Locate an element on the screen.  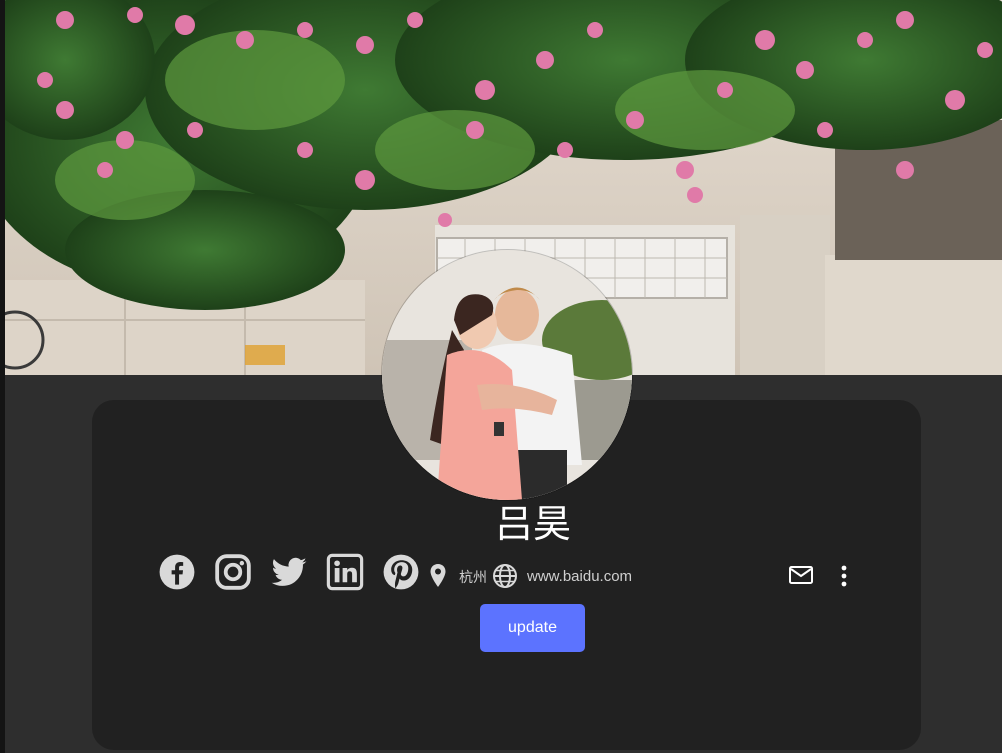
instagram-icon is located at coordinates (233, 572).